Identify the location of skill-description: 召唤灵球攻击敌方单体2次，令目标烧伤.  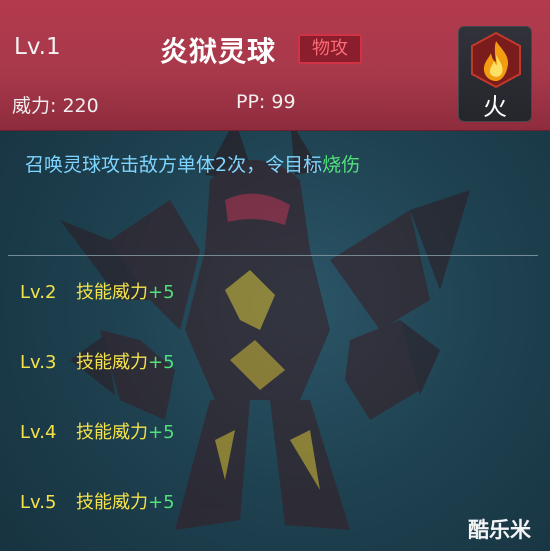
(192, 163).